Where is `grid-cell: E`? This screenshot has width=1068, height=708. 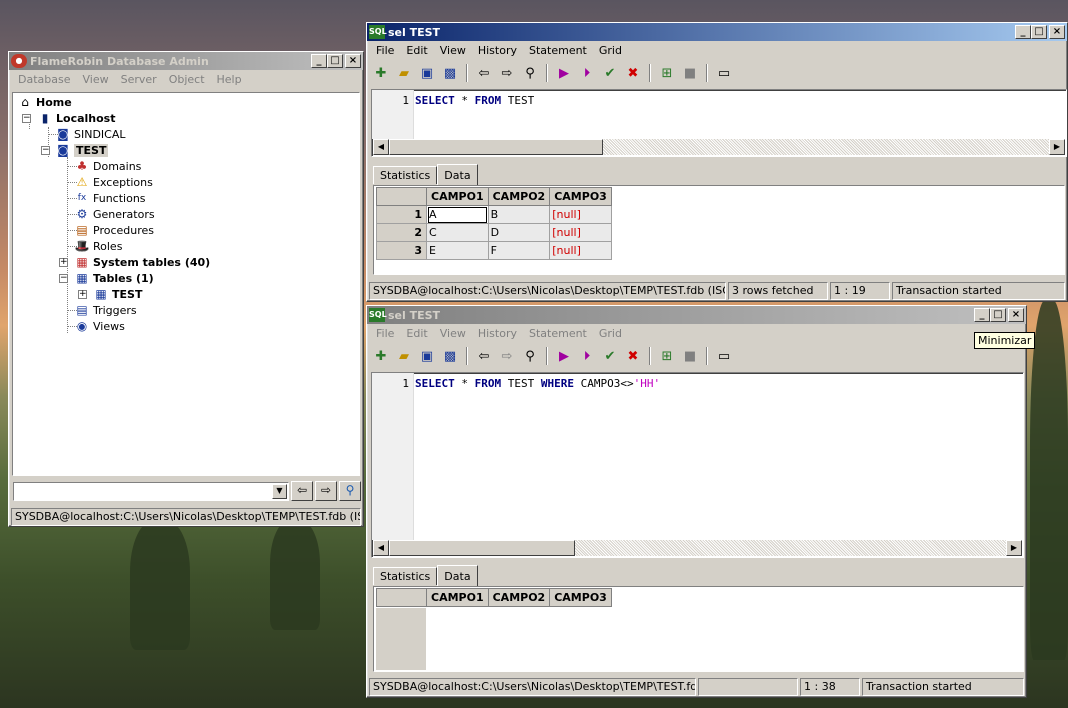 grid-cell: E is located at coordinates (457, 250).